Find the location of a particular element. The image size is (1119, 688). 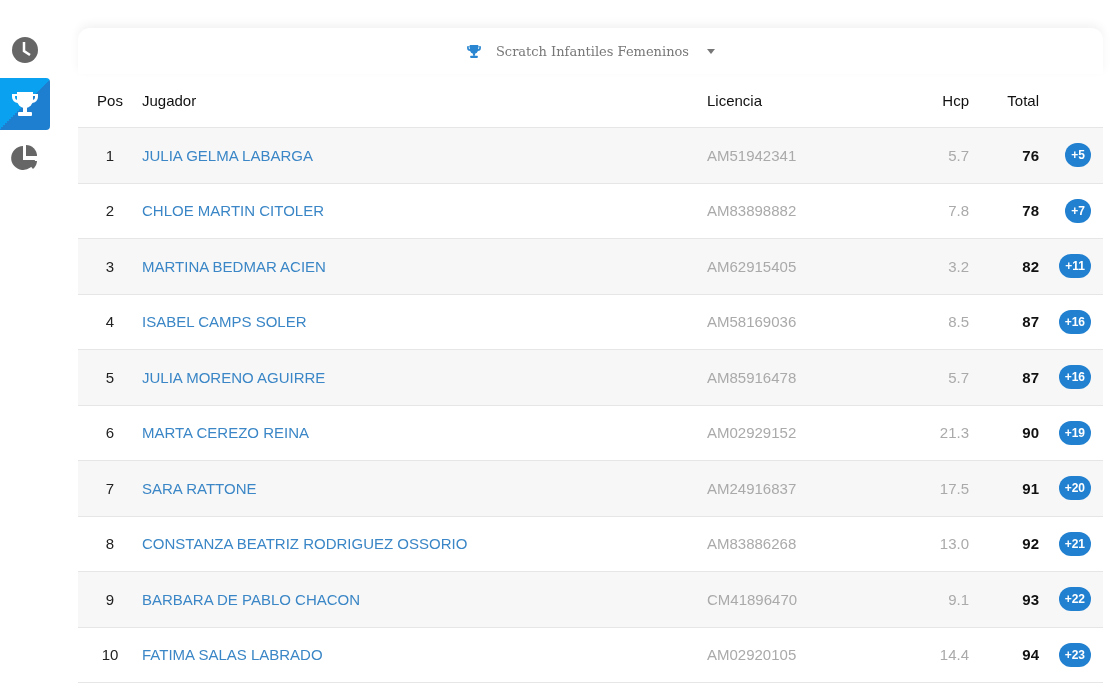

score-badge: +20 is located at coordinates (1074, 488).